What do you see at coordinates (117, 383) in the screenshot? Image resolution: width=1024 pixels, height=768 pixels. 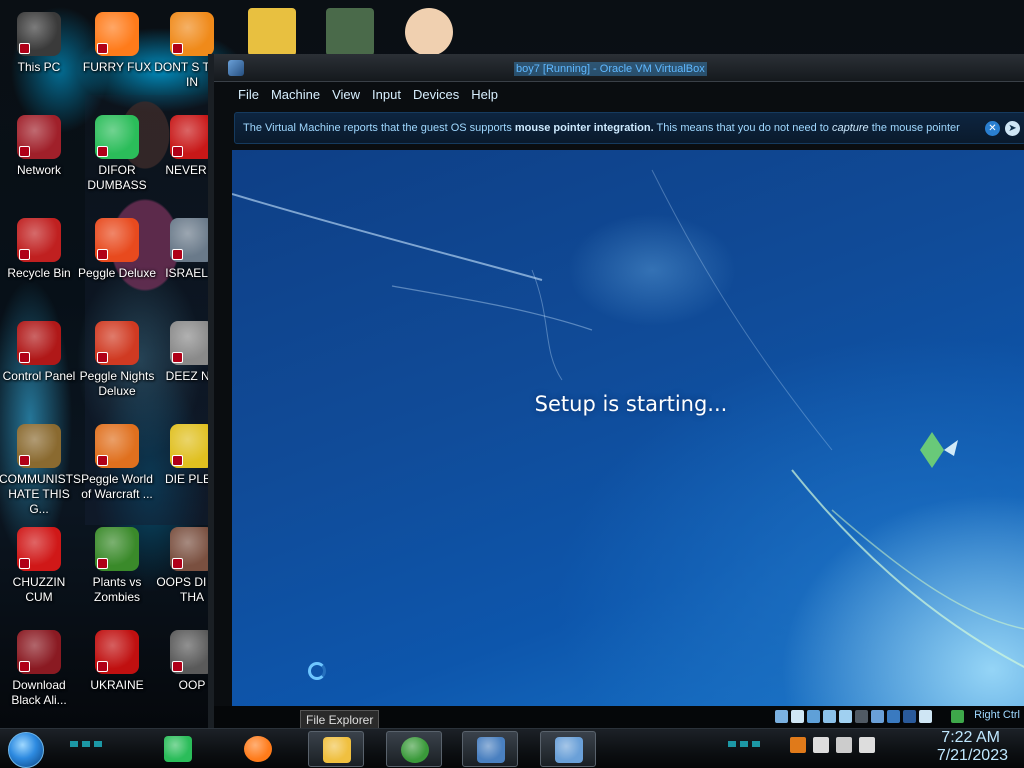 I see `desktop-icon-label: Peggle Nights Deluxe` at bounding box center [117, 383].